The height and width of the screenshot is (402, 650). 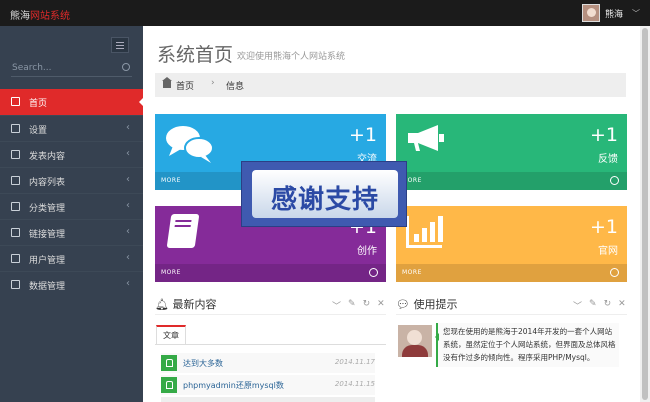 I want to click on page-title: 系统首页, so click(x=195, y=55).